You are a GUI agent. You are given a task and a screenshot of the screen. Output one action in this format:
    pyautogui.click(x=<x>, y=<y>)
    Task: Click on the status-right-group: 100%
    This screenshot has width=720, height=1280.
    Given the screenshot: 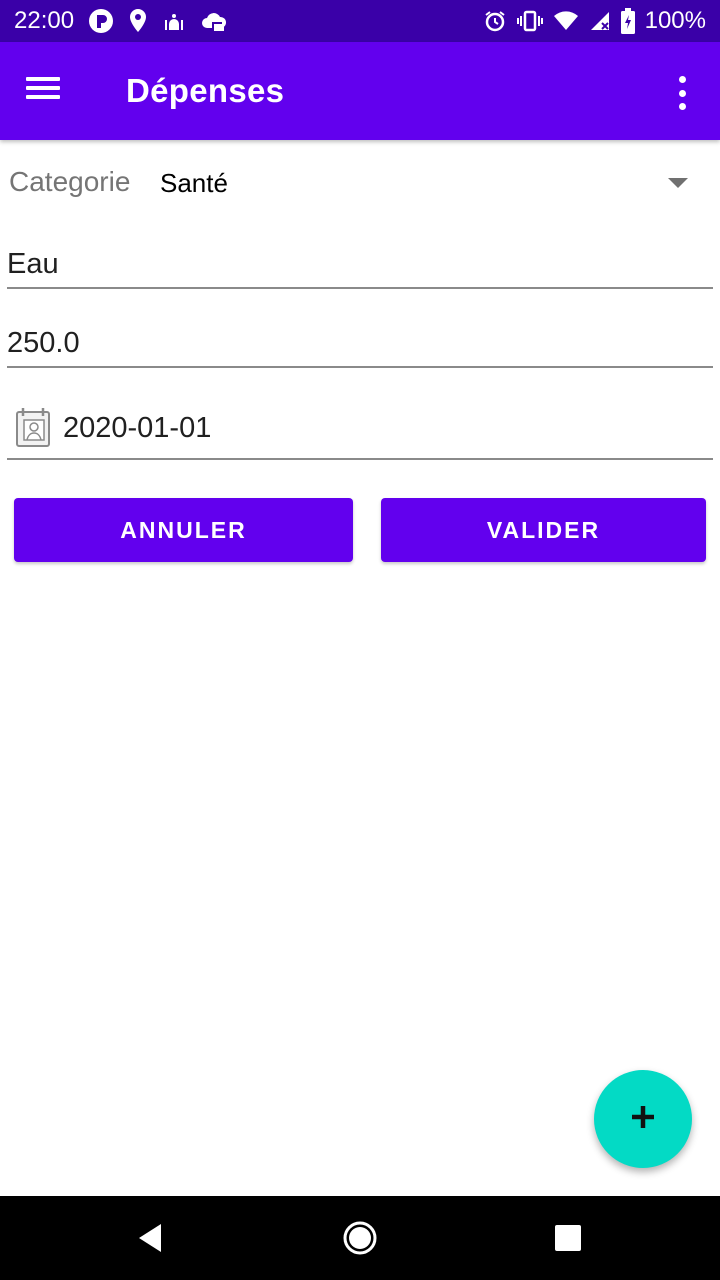 What is the action you would take?
    pyautogui.click(x=594, y=21)
    